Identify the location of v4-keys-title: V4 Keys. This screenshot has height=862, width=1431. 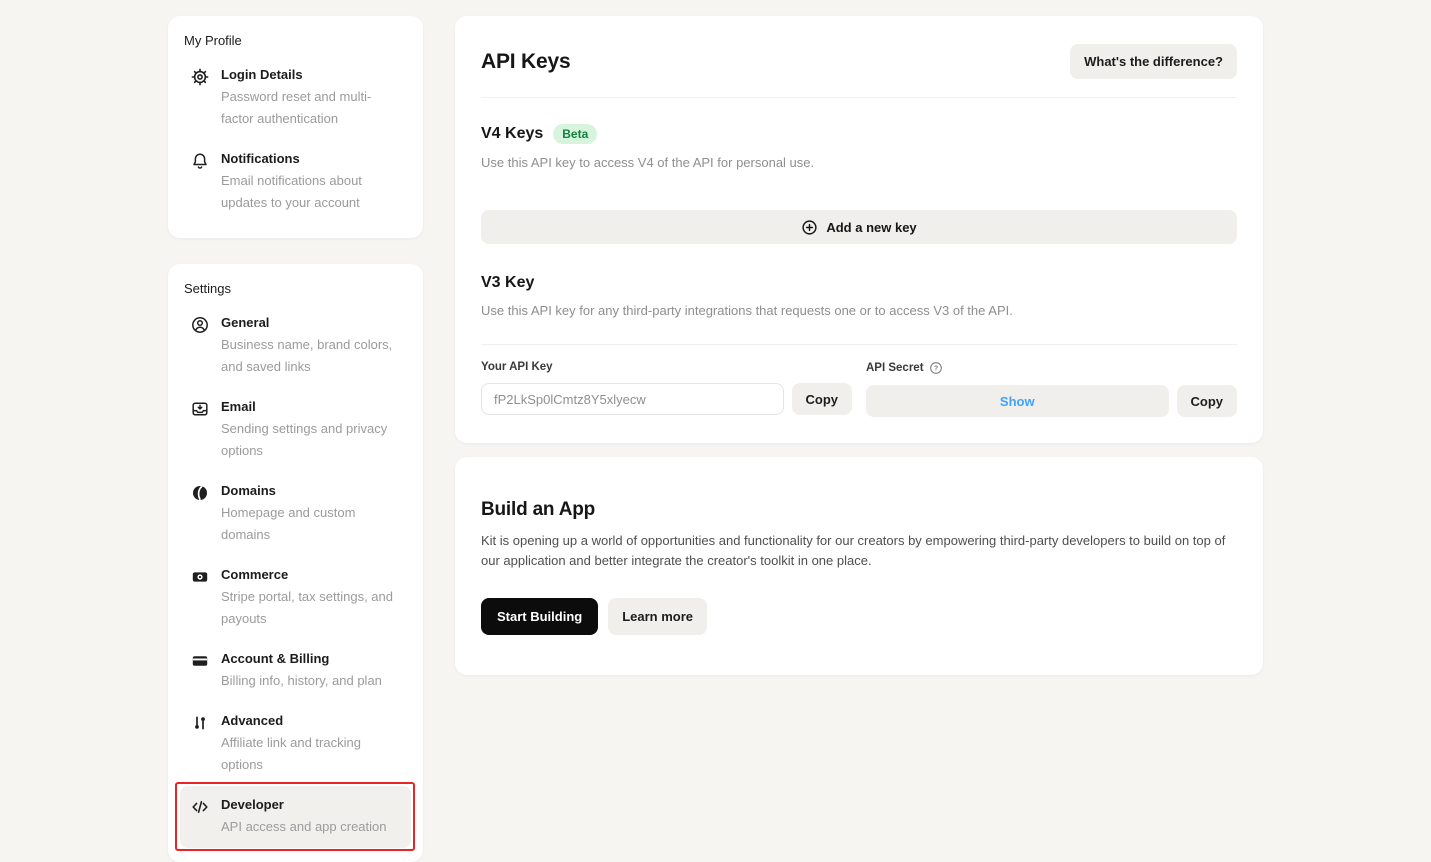
(512, 133).